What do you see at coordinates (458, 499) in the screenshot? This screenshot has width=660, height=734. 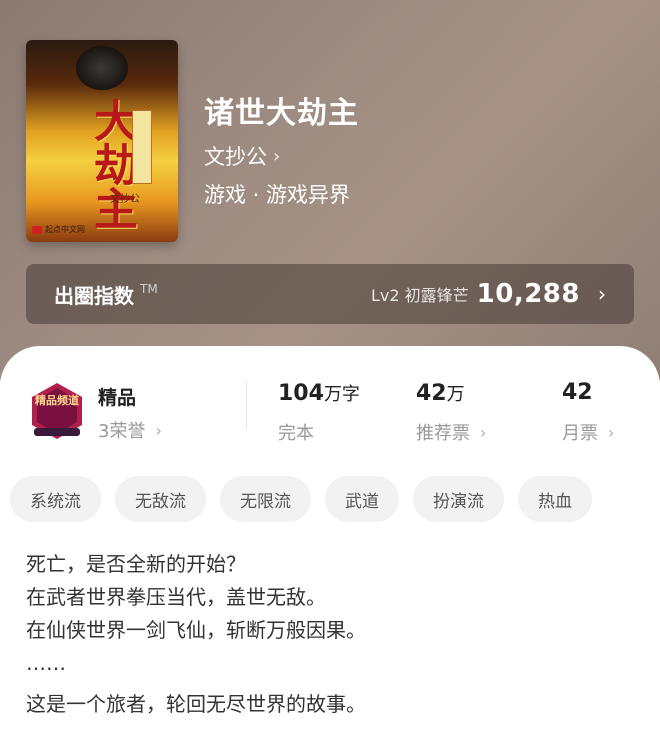 I see `tag-chip: 扮演流` at bounding box center [458, 499].